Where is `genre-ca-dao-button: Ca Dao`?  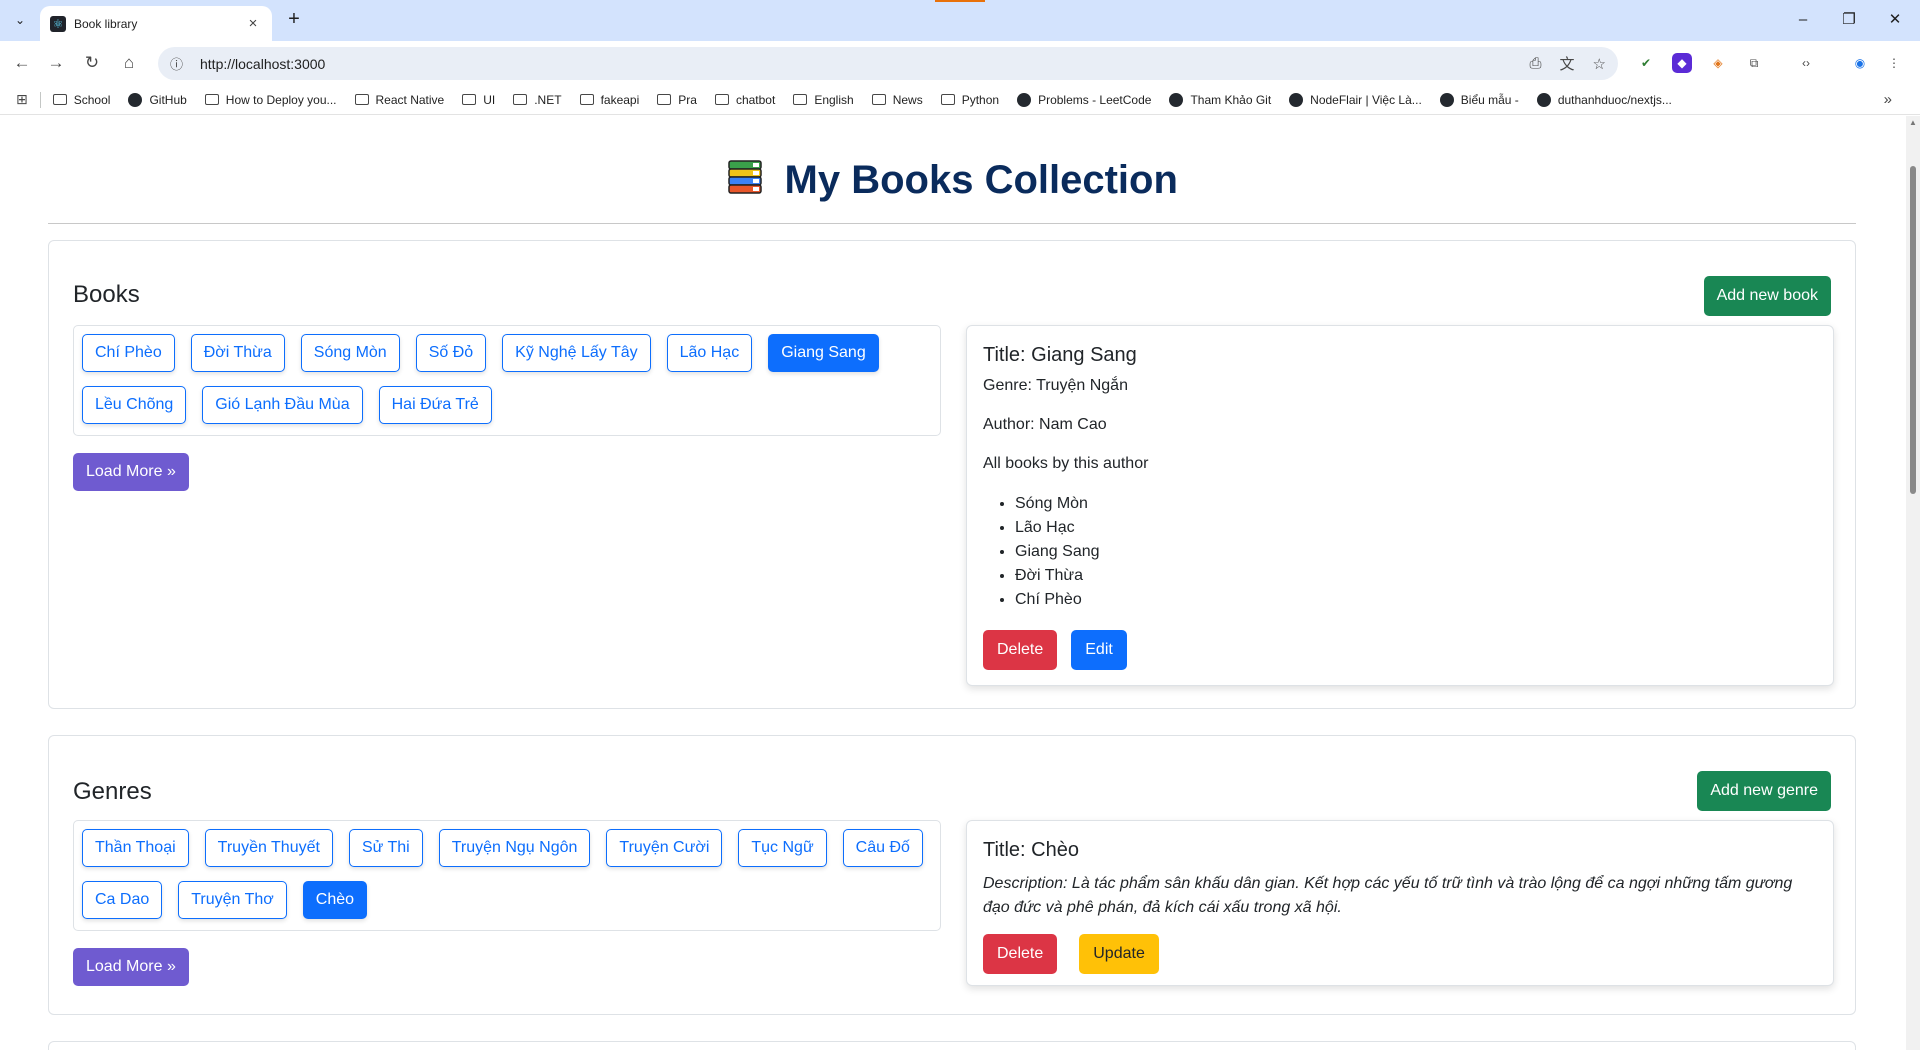
genre-ca-dao-button: Ca Dao is located at coordinates (122, 900).